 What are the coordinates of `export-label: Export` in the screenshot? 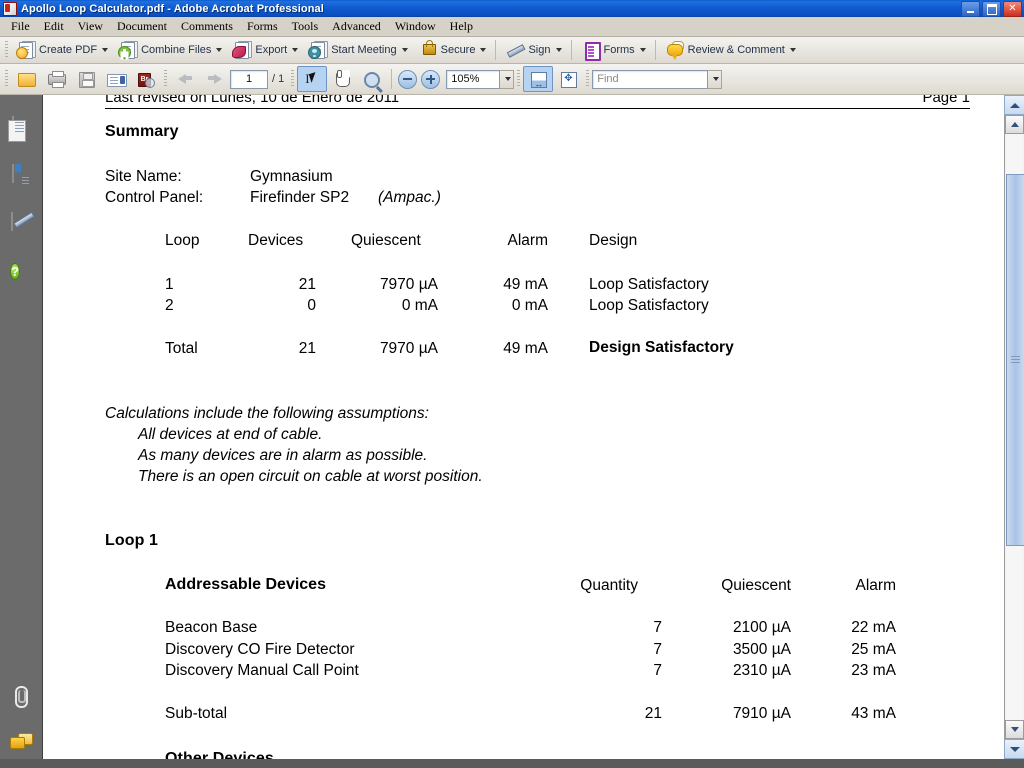 It's located at (271, 50).